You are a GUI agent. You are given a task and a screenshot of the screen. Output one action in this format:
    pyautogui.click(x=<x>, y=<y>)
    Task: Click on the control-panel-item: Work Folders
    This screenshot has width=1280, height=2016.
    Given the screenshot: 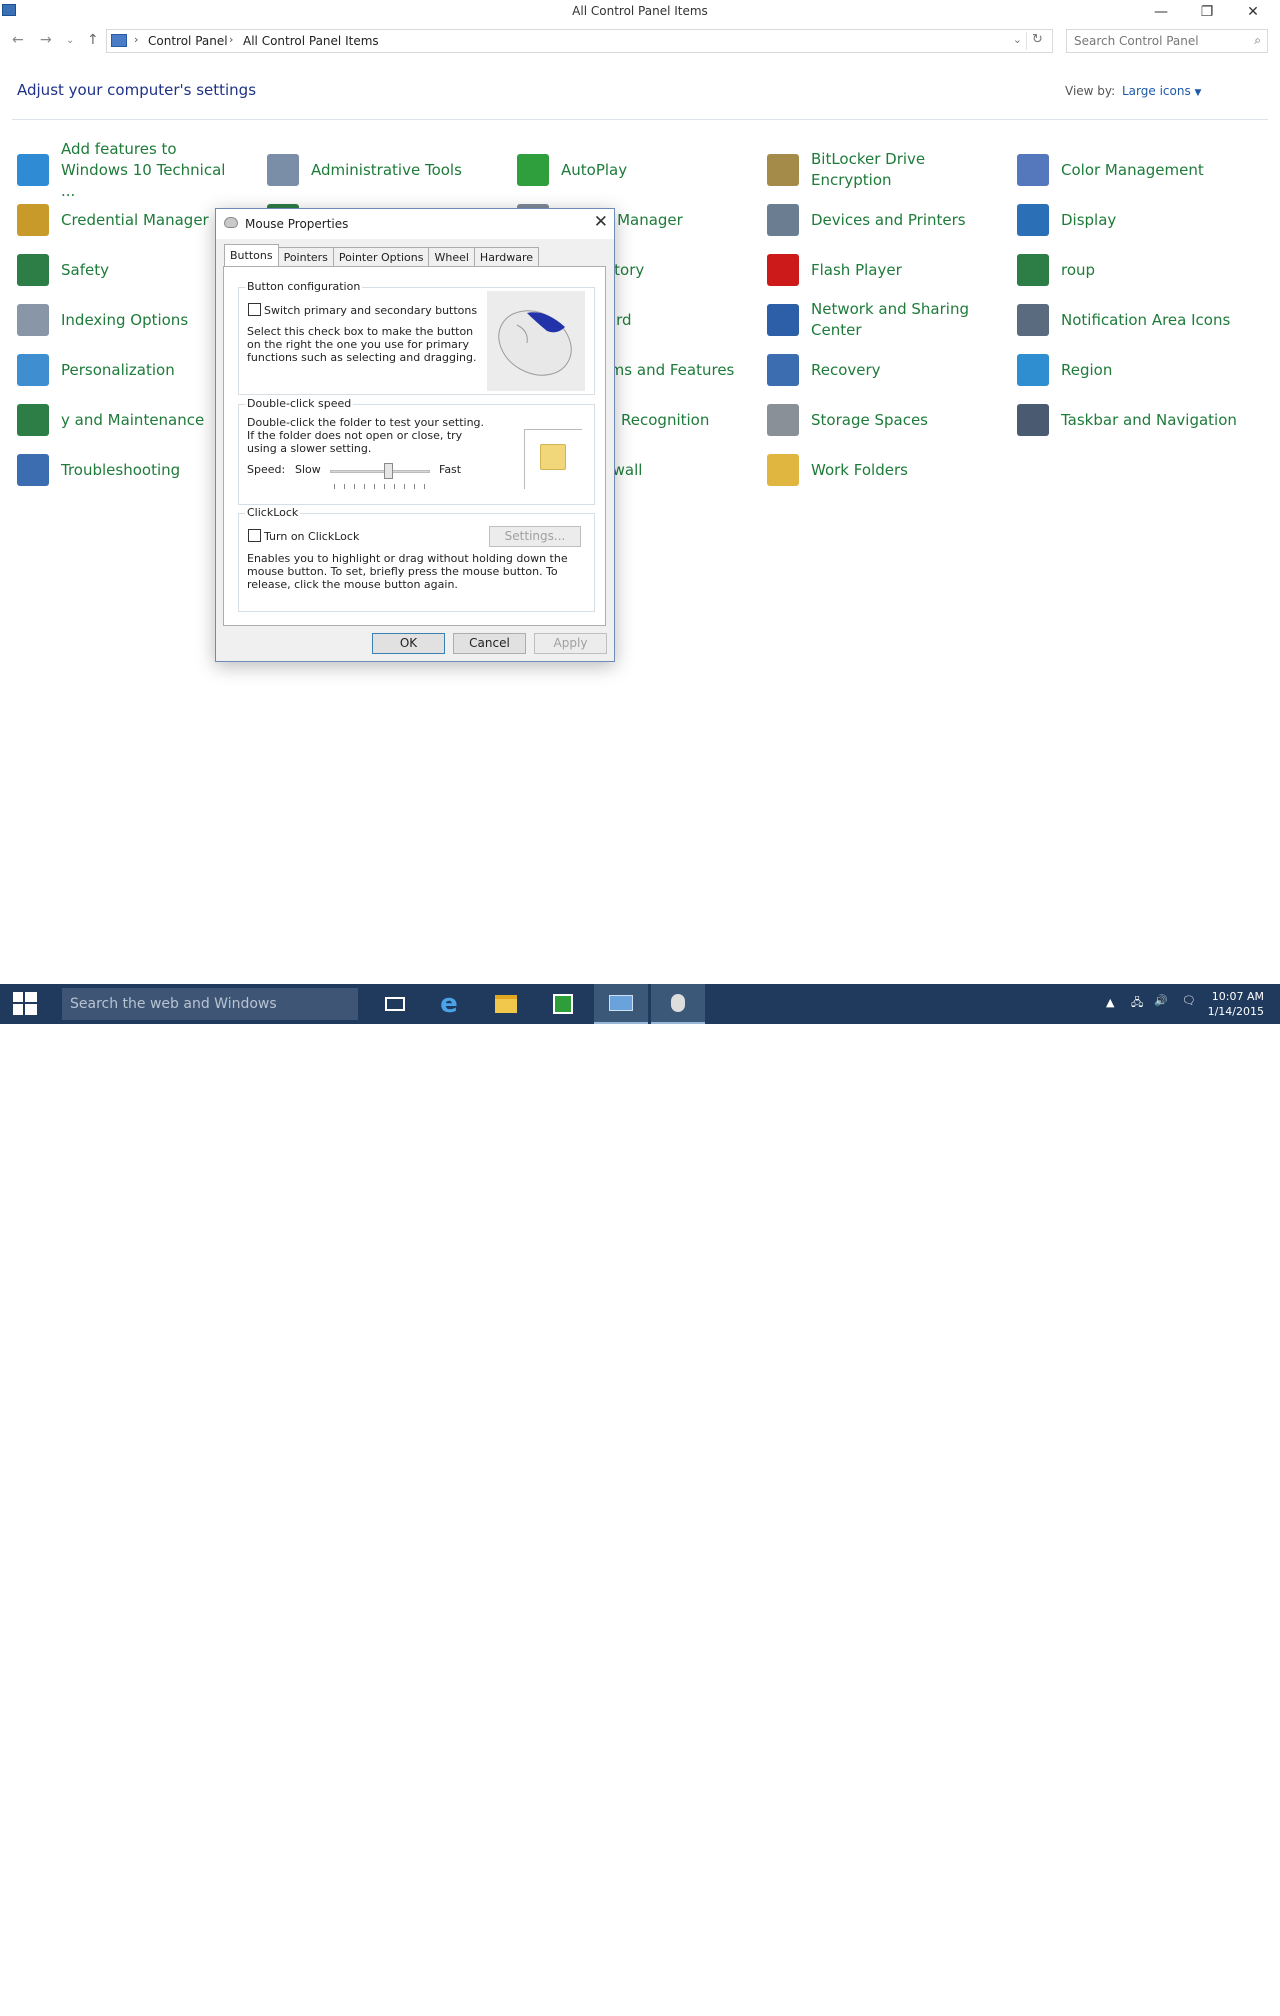 What is the action you would take?
    pyautogui.click(x=887, y=470)
    